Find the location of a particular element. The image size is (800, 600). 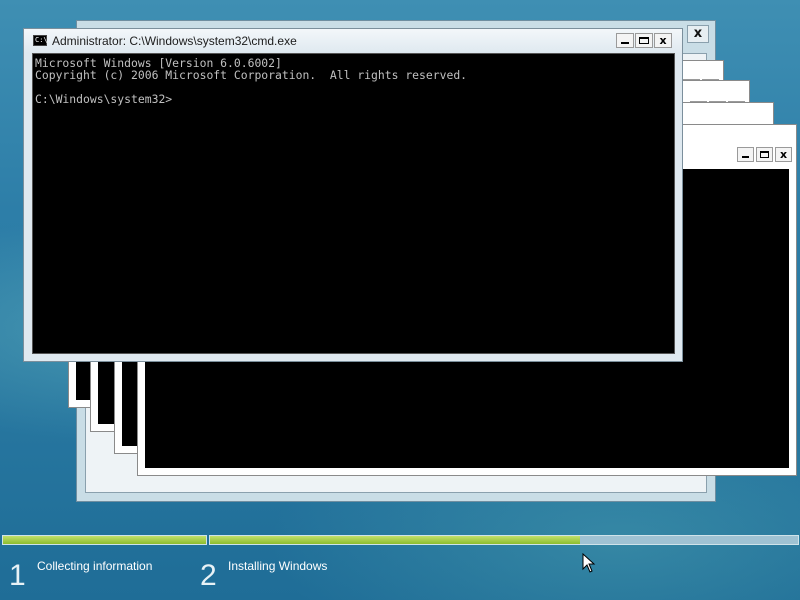

step1-label: Collecting information is located at coordinates (95, 566).